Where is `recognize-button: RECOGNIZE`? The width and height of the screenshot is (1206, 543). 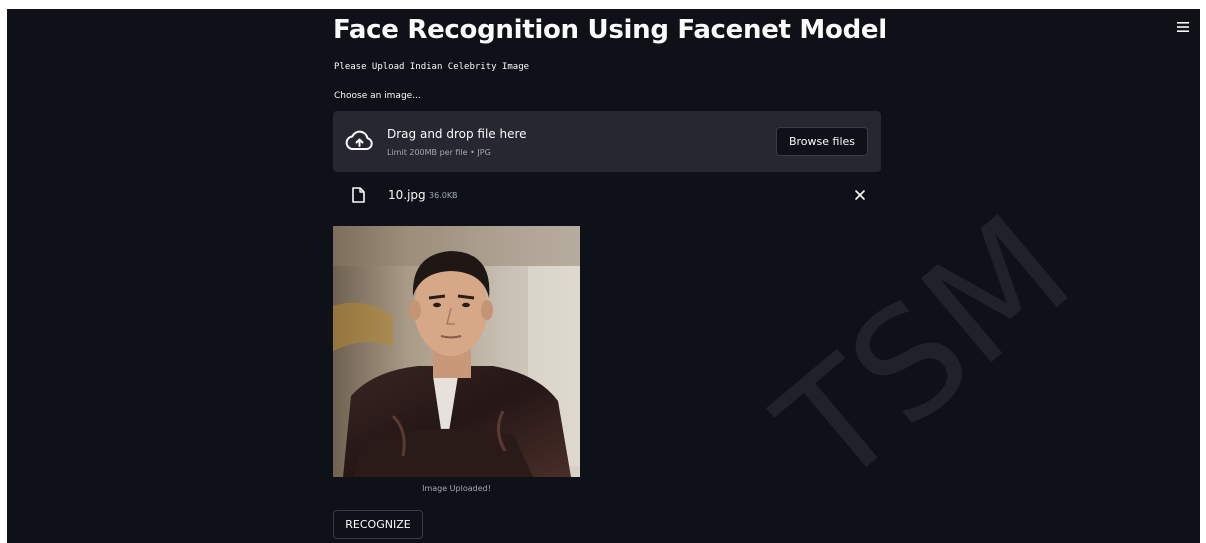 recognize-button: RECOGNIZE is located at coordinates (378, 524).